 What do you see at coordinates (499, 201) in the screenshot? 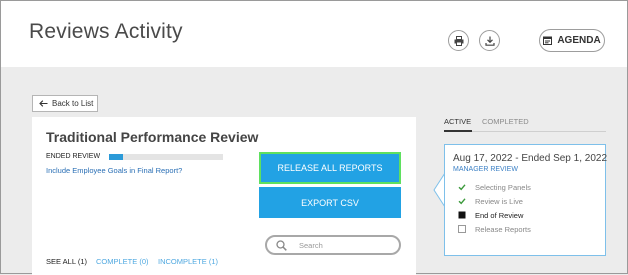
I see `timeline-step-label: Review is Live` at bounding box center [499, 201].